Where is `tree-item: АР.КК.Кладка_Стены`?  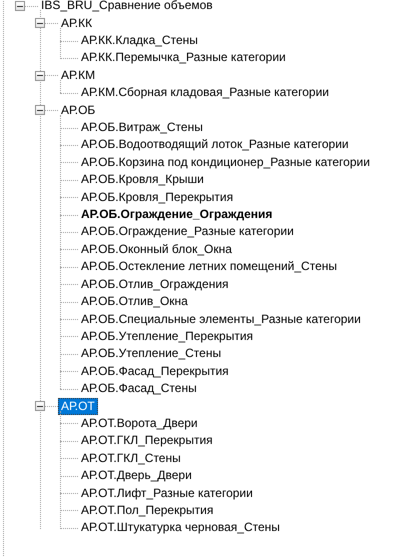
tree-item: АР.КК.Кладка_Стены is located at coordinates (139, 41).